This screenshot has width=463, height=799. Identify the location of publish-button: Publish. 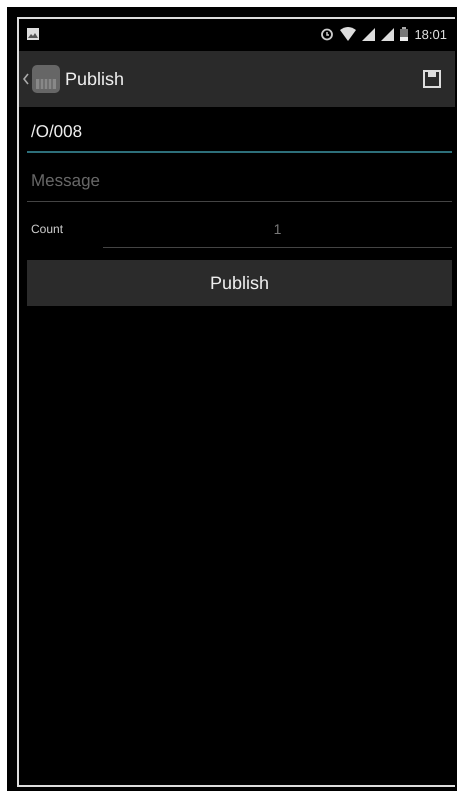
(239, 283).